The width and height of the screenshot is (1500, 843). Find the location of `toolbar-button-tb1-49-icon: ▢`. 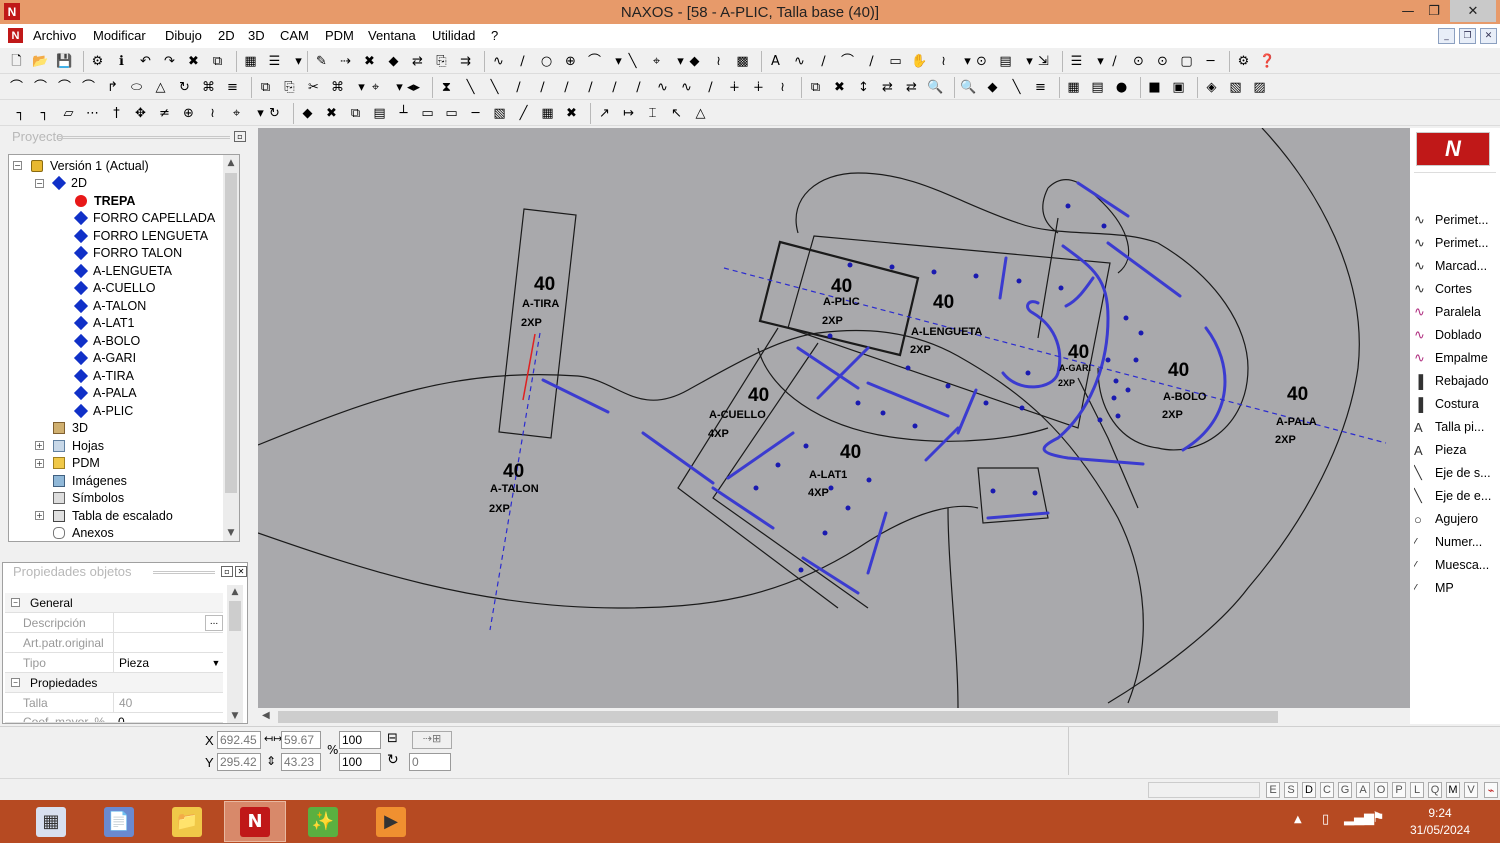

toolbar-button-tb1-49-icon: ▢ is located at coordinates (1186, 61).